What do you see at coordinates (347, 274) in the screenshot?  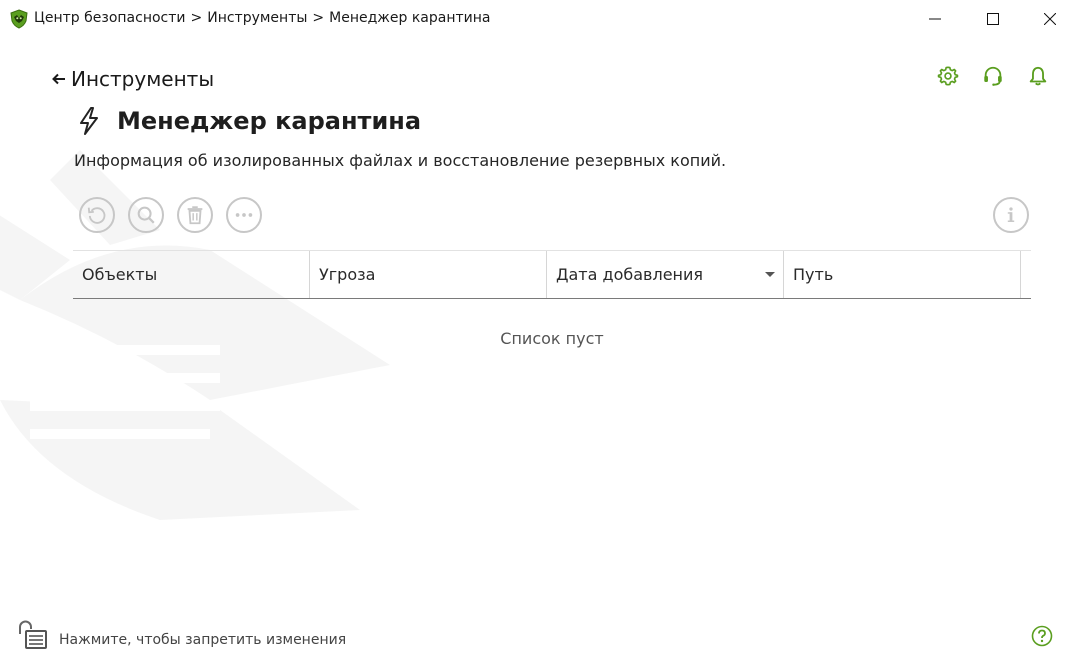 I see `column-header-label: Угроза` at bounding box center [347, 274].